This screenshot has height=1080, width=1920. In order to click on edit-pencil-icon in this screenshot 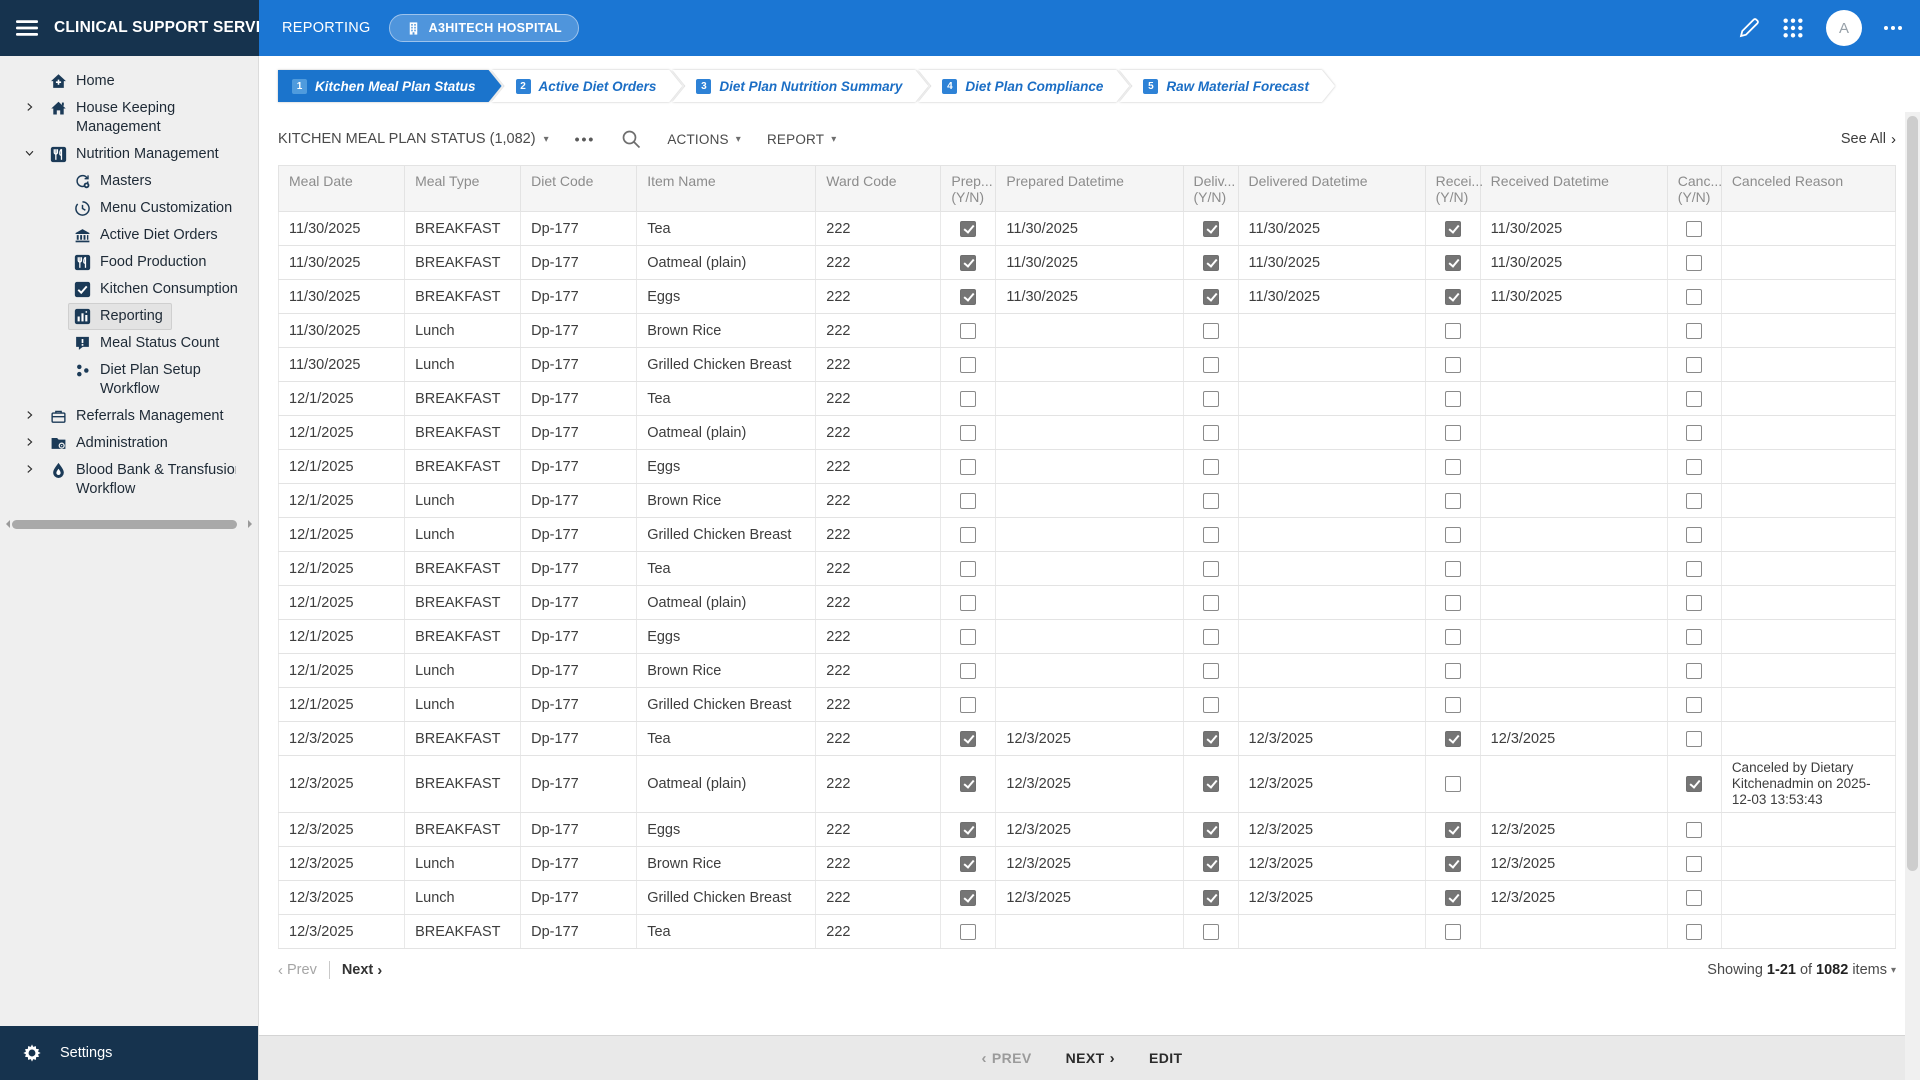, I will do `click(1749, 28)`.